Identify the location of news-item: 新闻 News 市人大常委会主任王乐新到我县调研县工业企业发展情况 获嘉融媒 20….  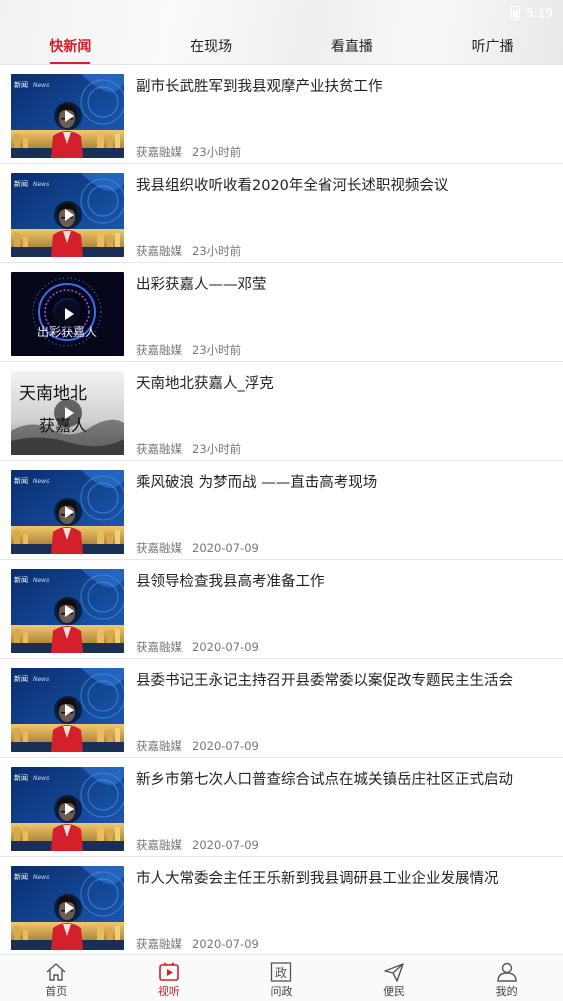
(281, 906).